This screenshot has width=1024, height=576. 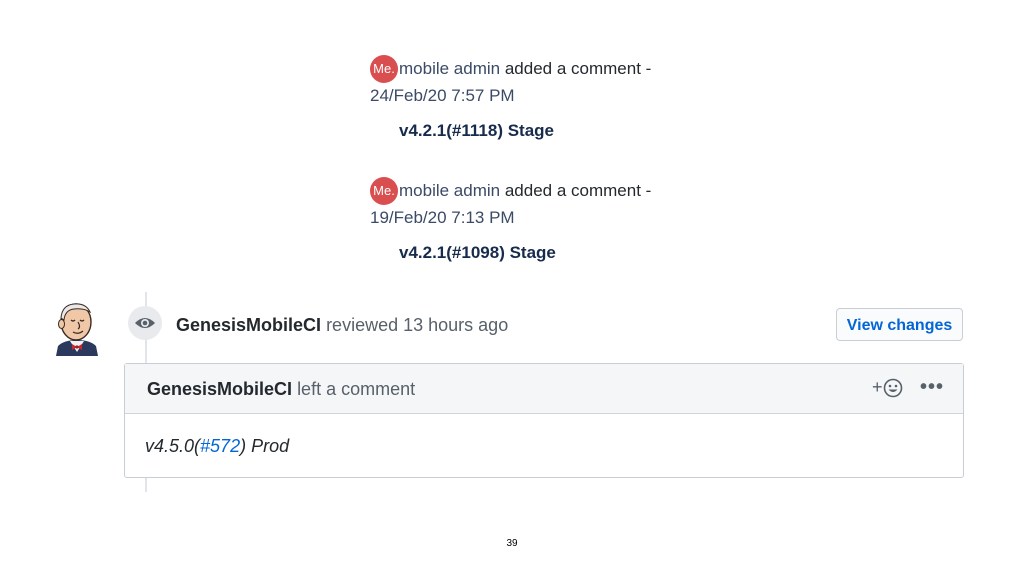 What do you see at coordinates (265, 446) in the screenshot?
I see `body-suffix: ) Prod` at bounding box center [265, 446].